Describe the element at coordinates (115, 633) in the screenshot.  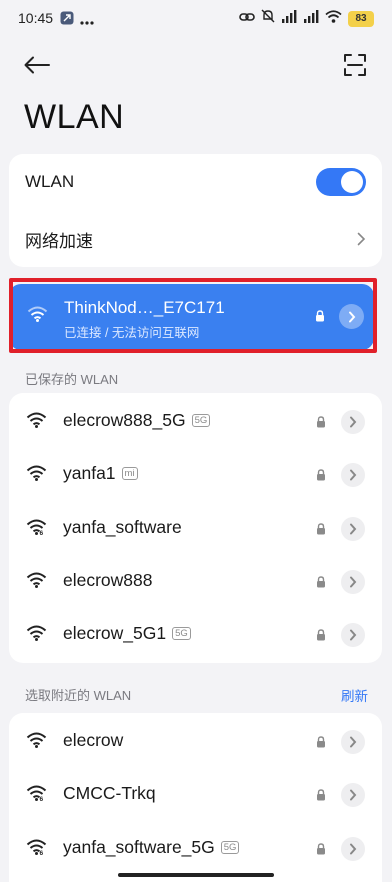
I see `network-name-text: elecrow_5G1` at that location.